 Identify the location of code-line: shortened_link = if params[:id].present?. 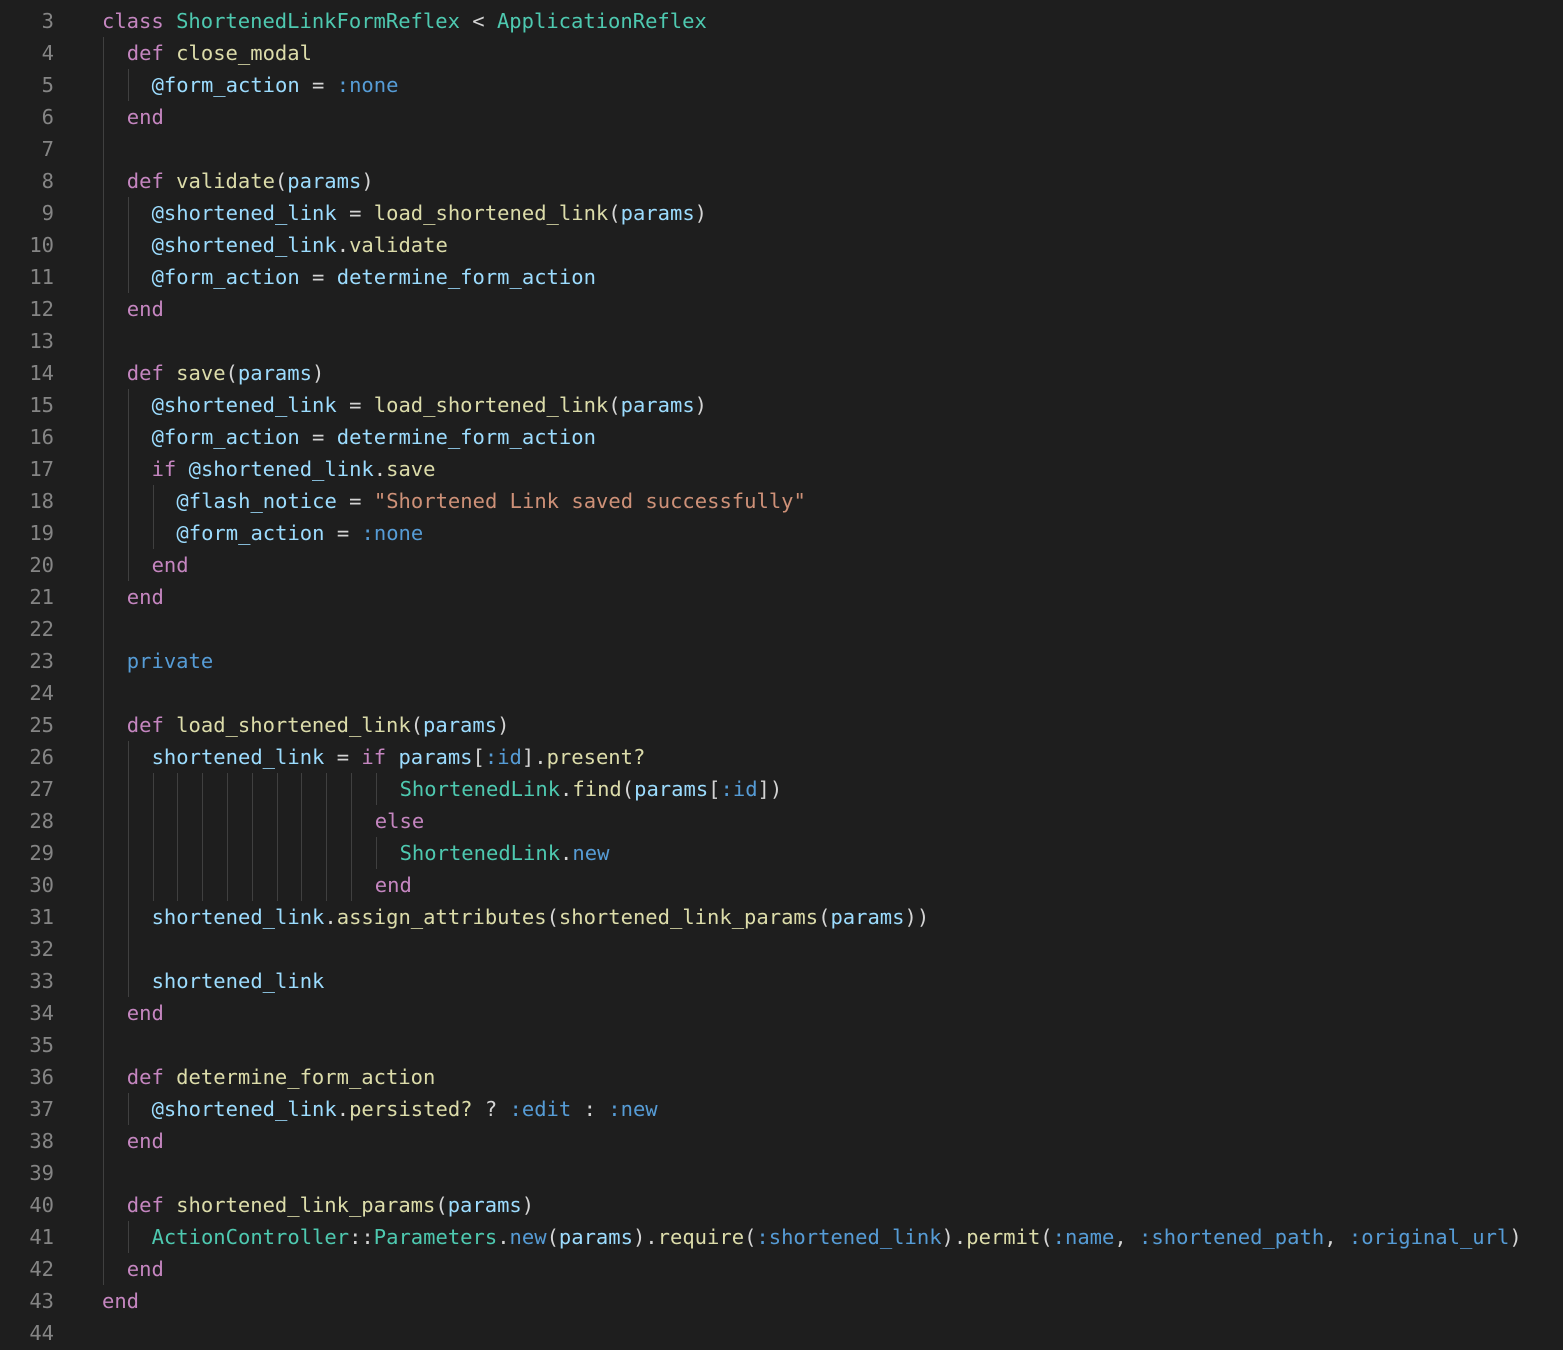
(399, 757).